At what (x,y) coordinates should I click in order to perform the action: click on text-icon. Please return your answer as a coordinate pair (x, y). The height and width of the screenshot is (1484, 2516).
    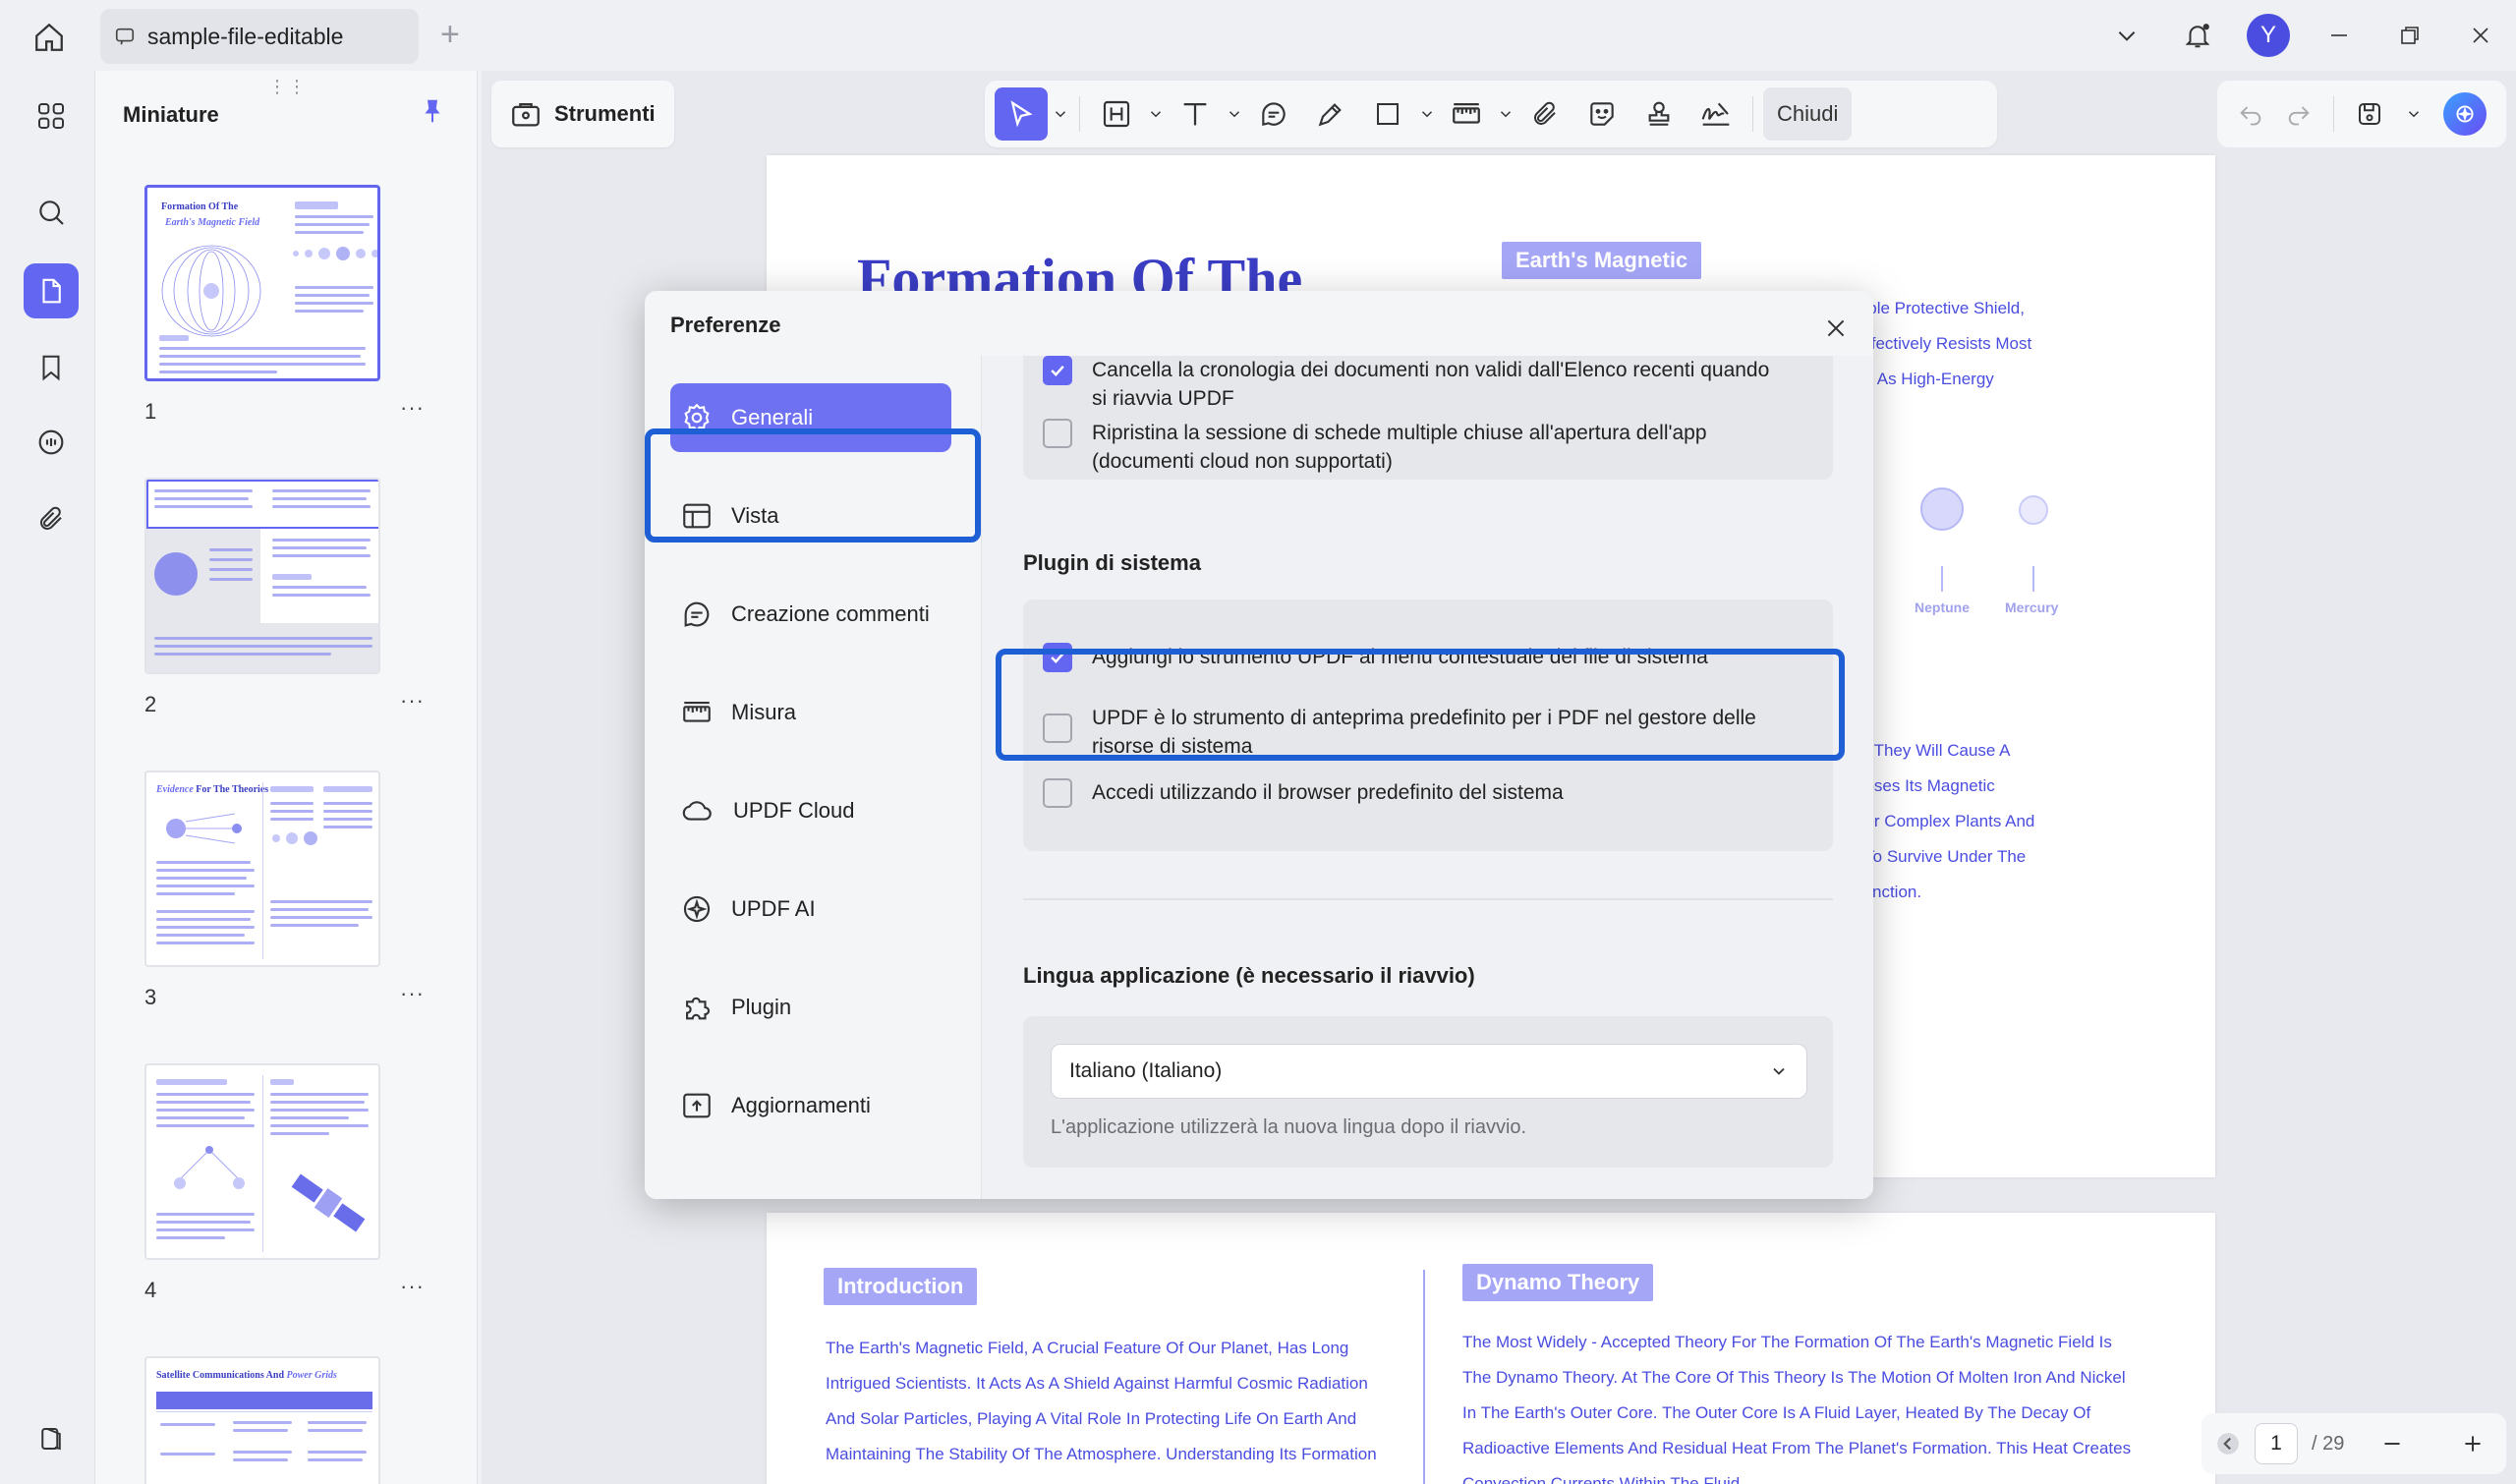
    Looking at the image, I should click on (1195, 114).